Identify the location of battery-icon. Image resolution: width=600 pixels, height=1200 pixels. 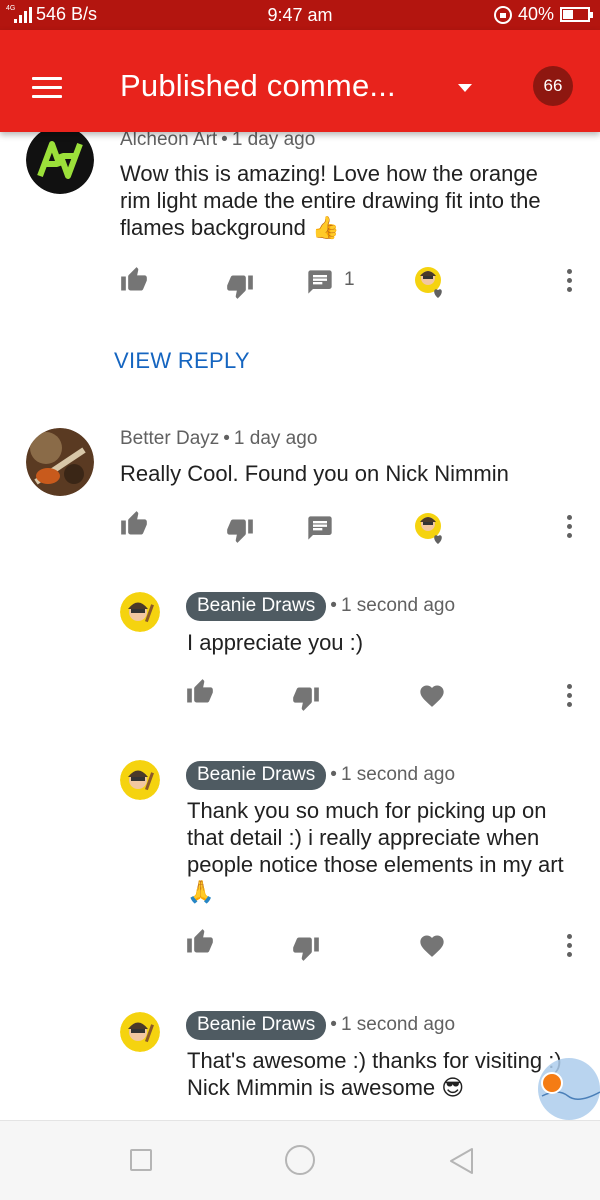
(576, 14).